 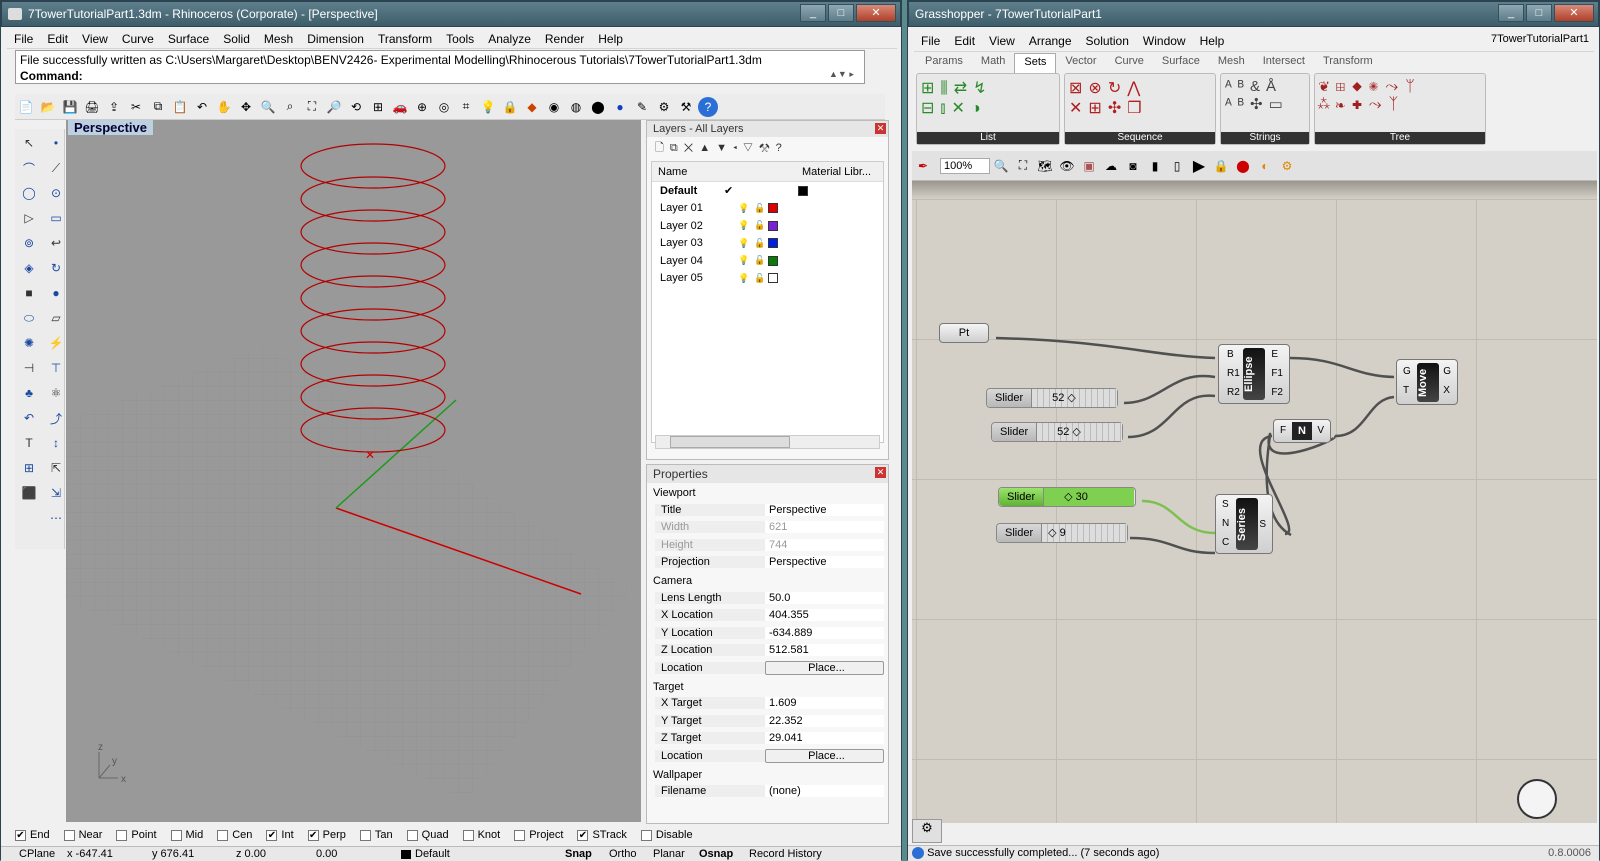 I want to click on gh-menu-help: Help, so click(x=1212, y=41).